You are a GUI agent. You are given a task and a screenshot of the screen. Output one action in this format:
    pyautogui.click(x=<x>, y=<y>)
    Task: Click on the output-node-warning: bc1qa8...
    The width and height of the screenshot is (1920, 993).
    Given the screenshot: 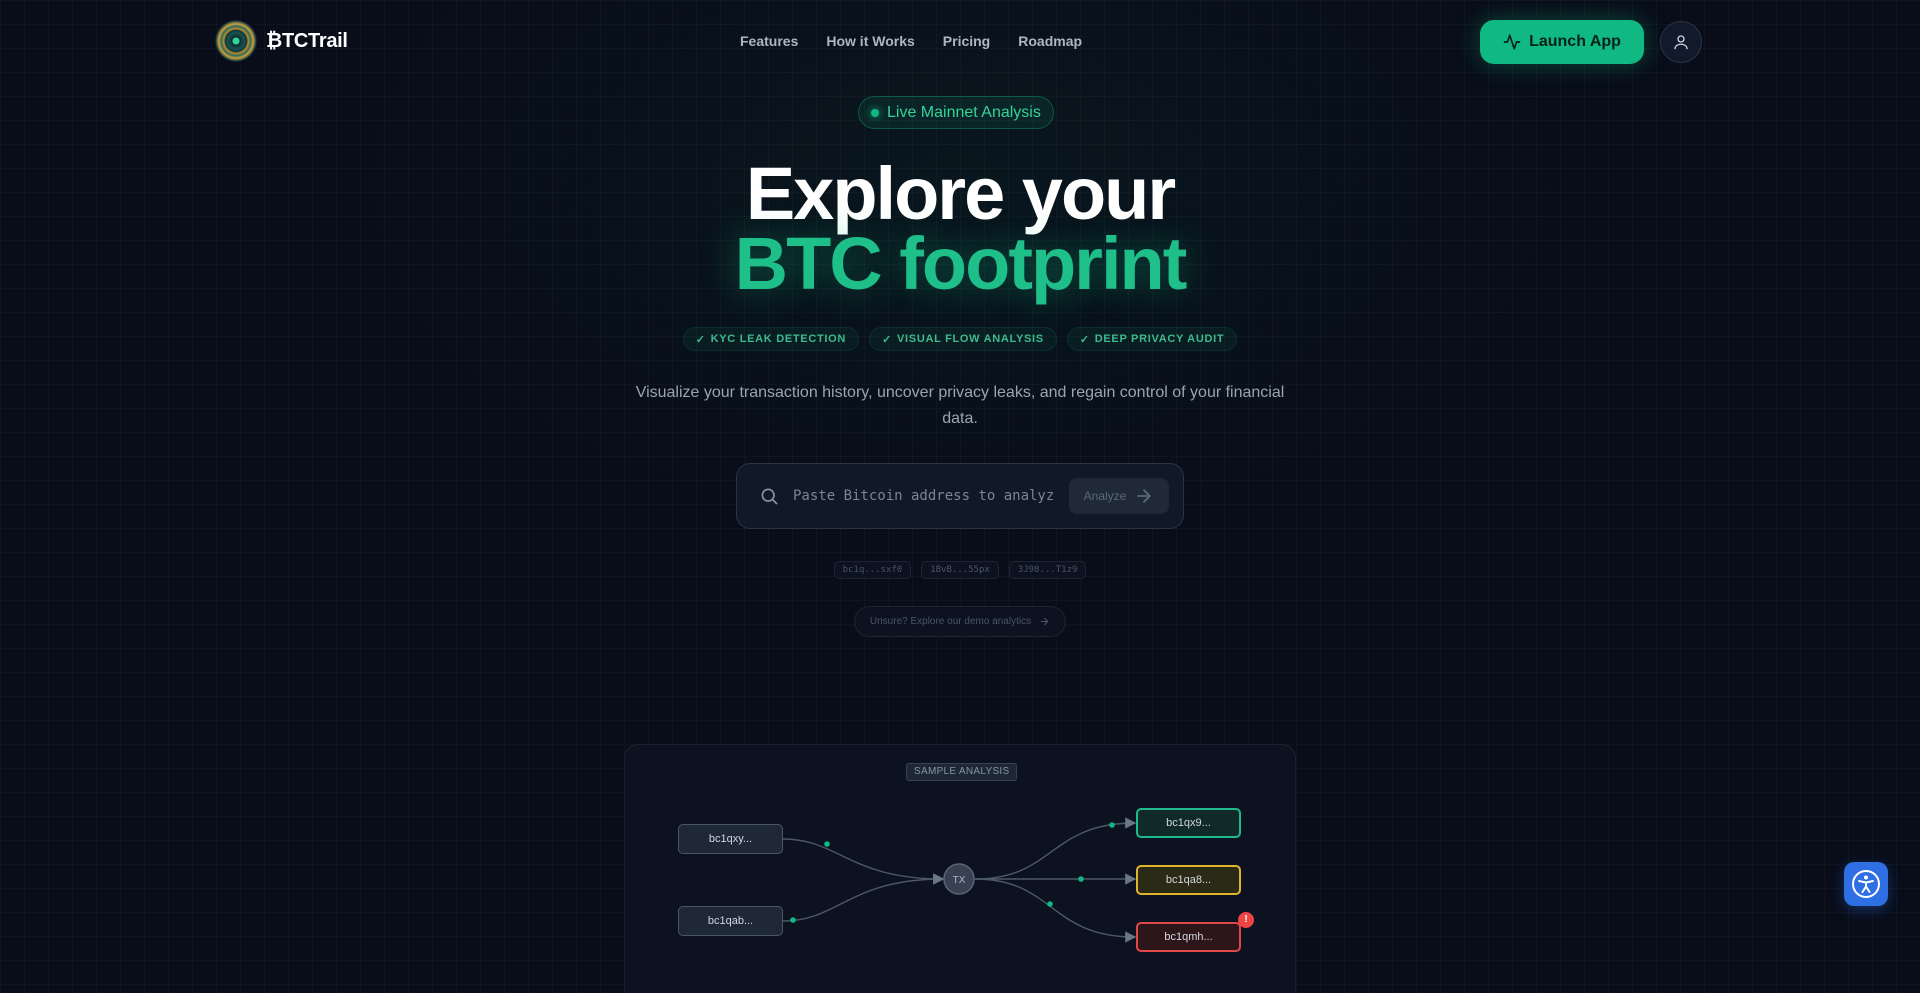 What is the action you would take?
    pyautogui.click(x=1188, y=880)
    